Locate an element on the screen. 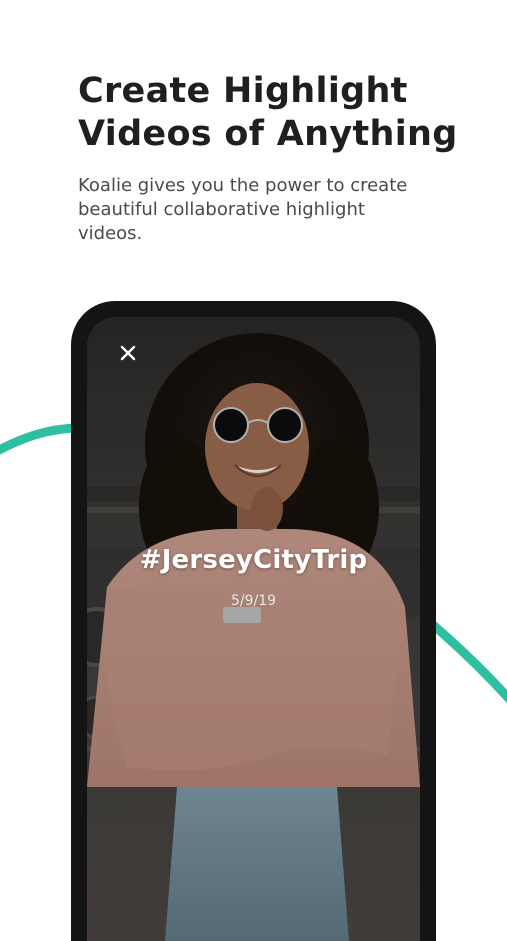  close-icon is located at coordinates (128, 353).